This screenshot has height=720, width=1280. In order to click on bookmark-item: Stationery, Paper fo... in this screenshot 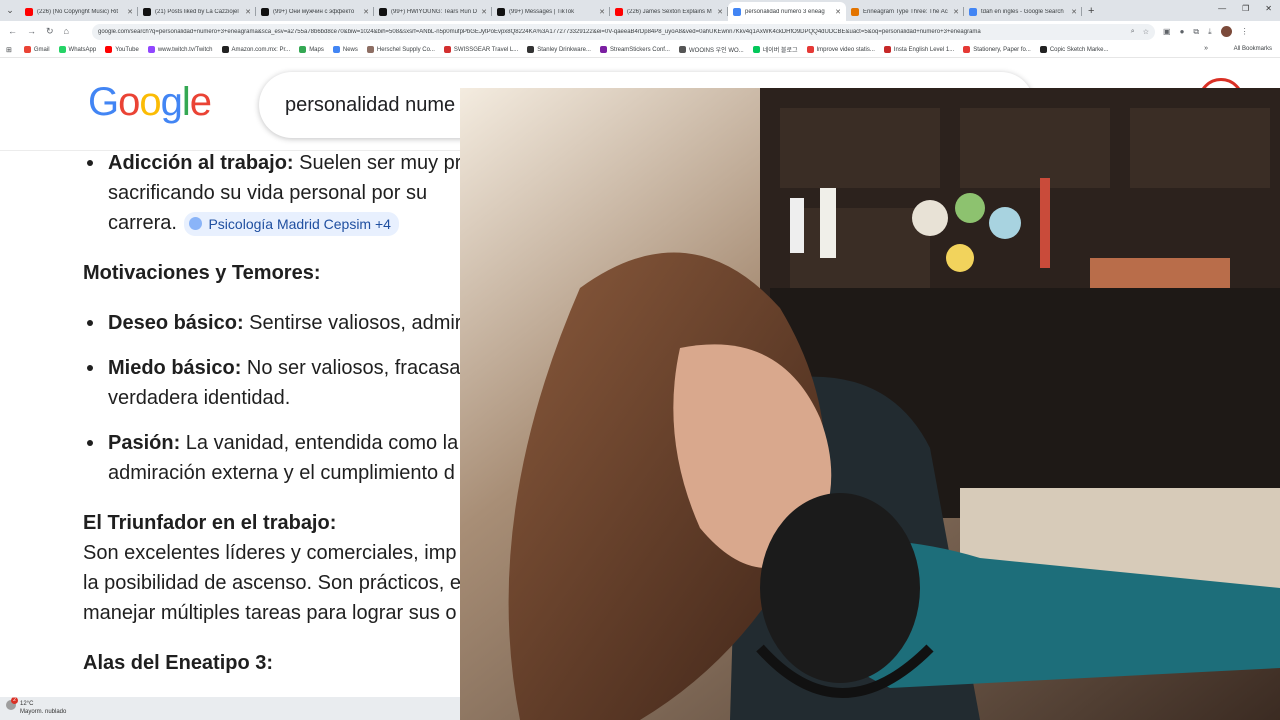, I will do `click(997, 49)`.